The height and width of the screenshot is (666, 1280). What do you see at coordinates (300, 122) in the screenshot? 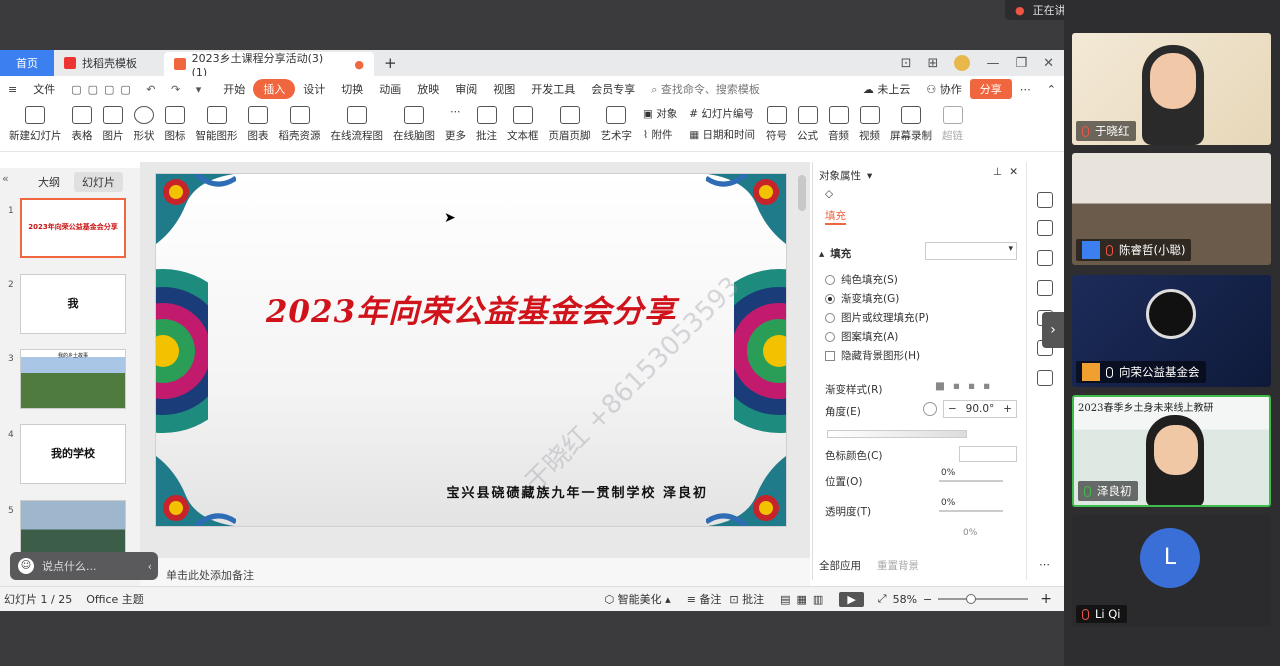
I see `docer-resource-button: 稻壳资源` at bounding box center [300, 122].